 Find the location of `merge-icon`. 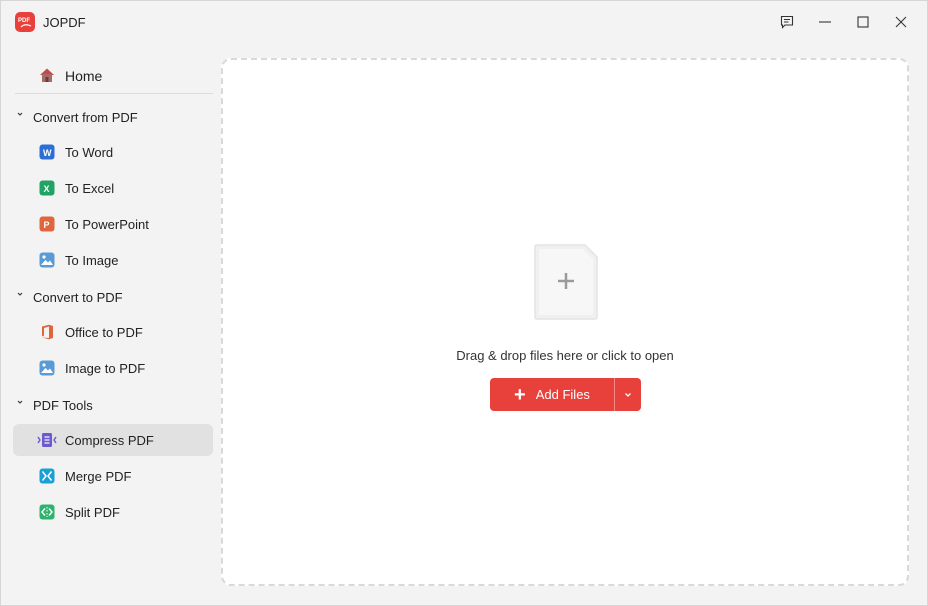

merge-icon is located at coordinates (47, 476).